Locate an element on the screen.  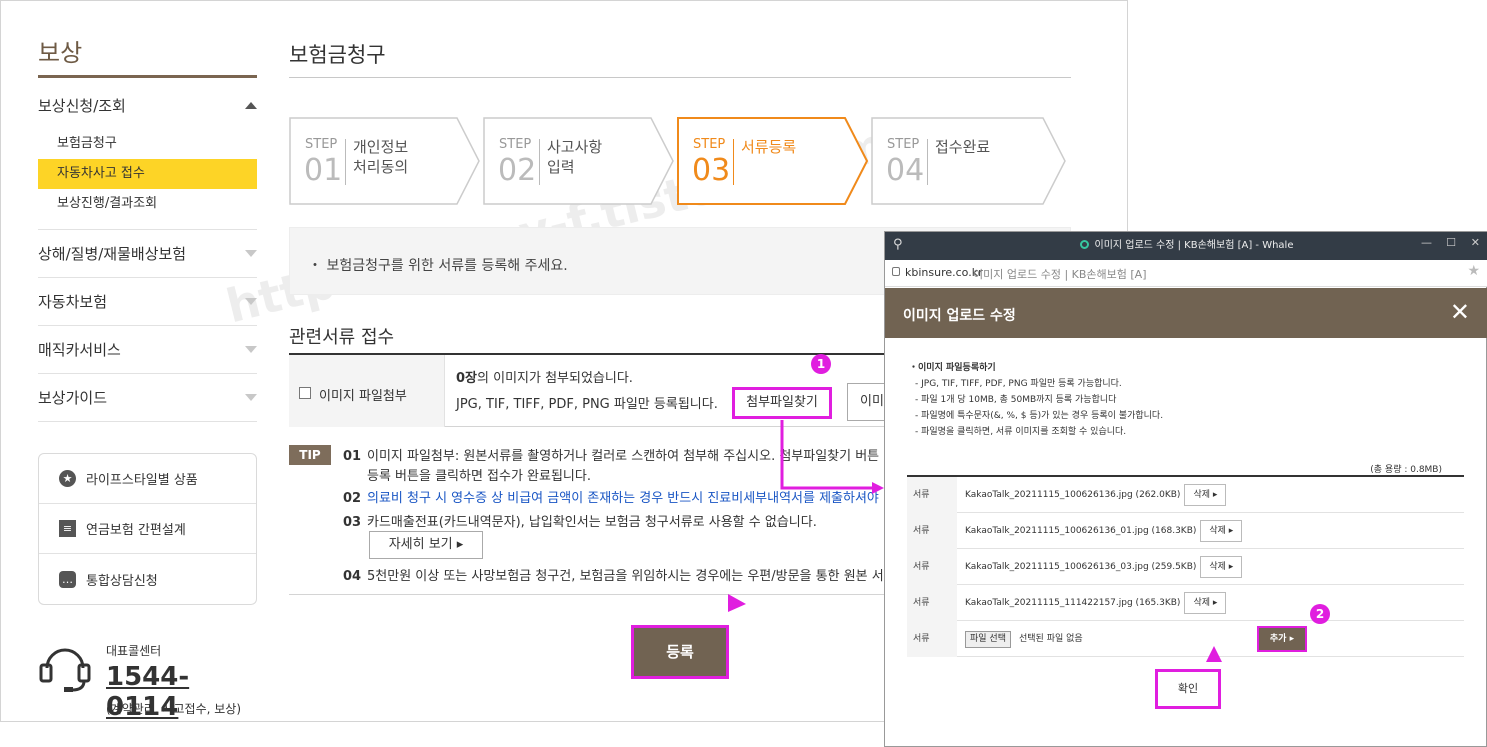
pointer-triangle-icon is located at coordinates (1214, 654).